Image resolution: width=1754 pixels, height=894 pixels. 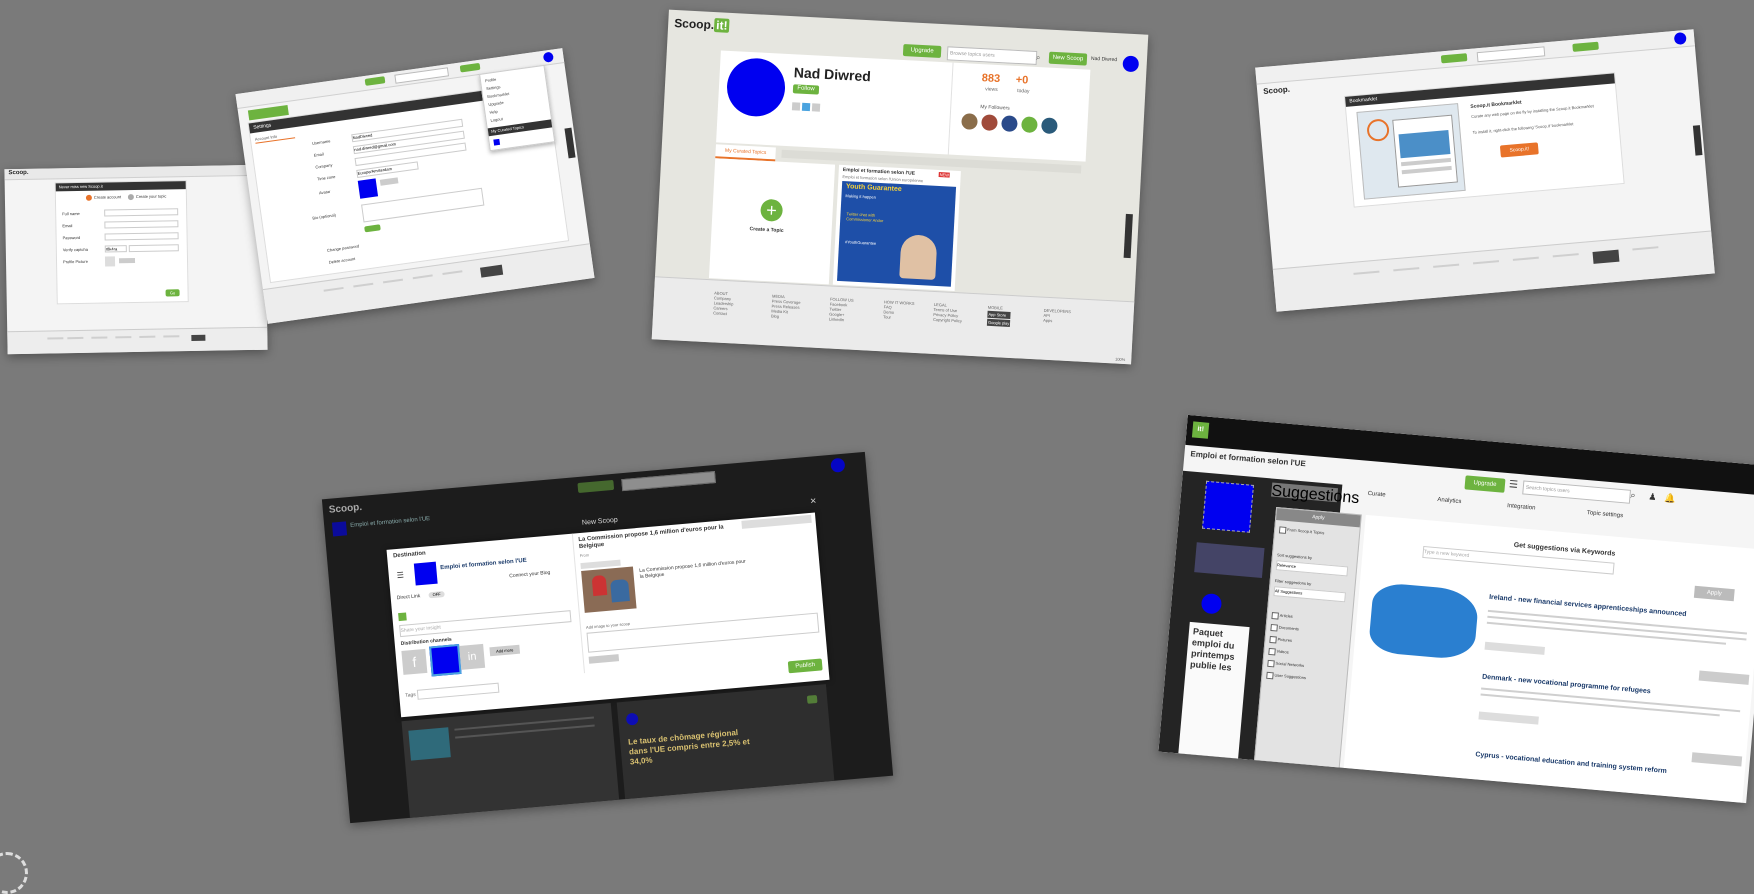 I want to click on checkbox-user-suggestions, so click(x=1270, y=675).